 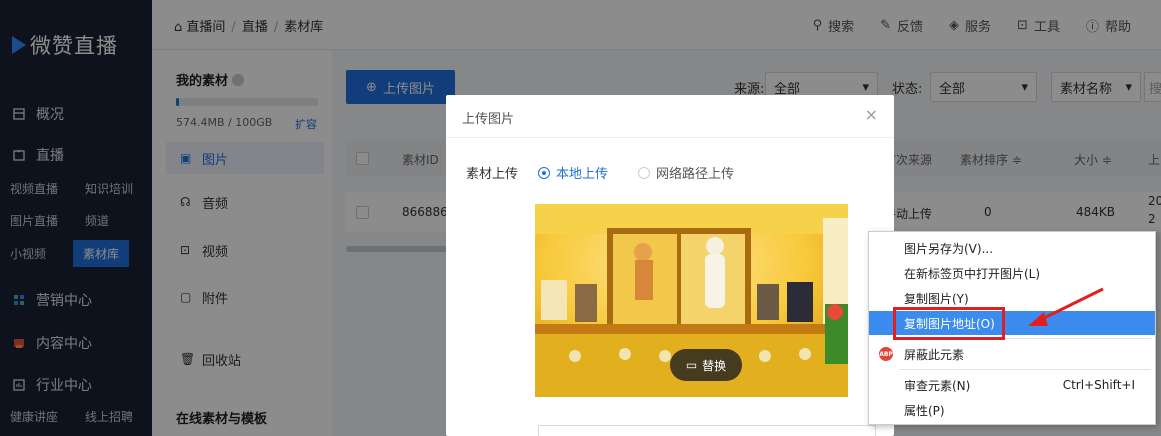 I want to click on radio-label: 网络路径上传, so click(x=695, y=174).